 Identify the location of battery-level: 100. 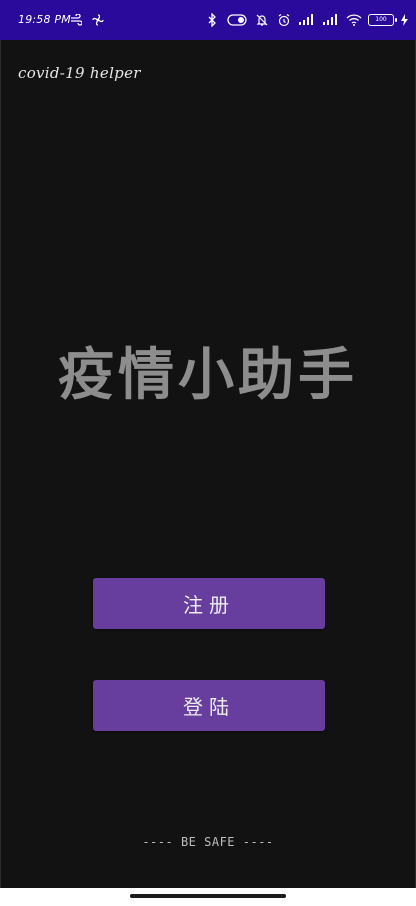
(381, 19).